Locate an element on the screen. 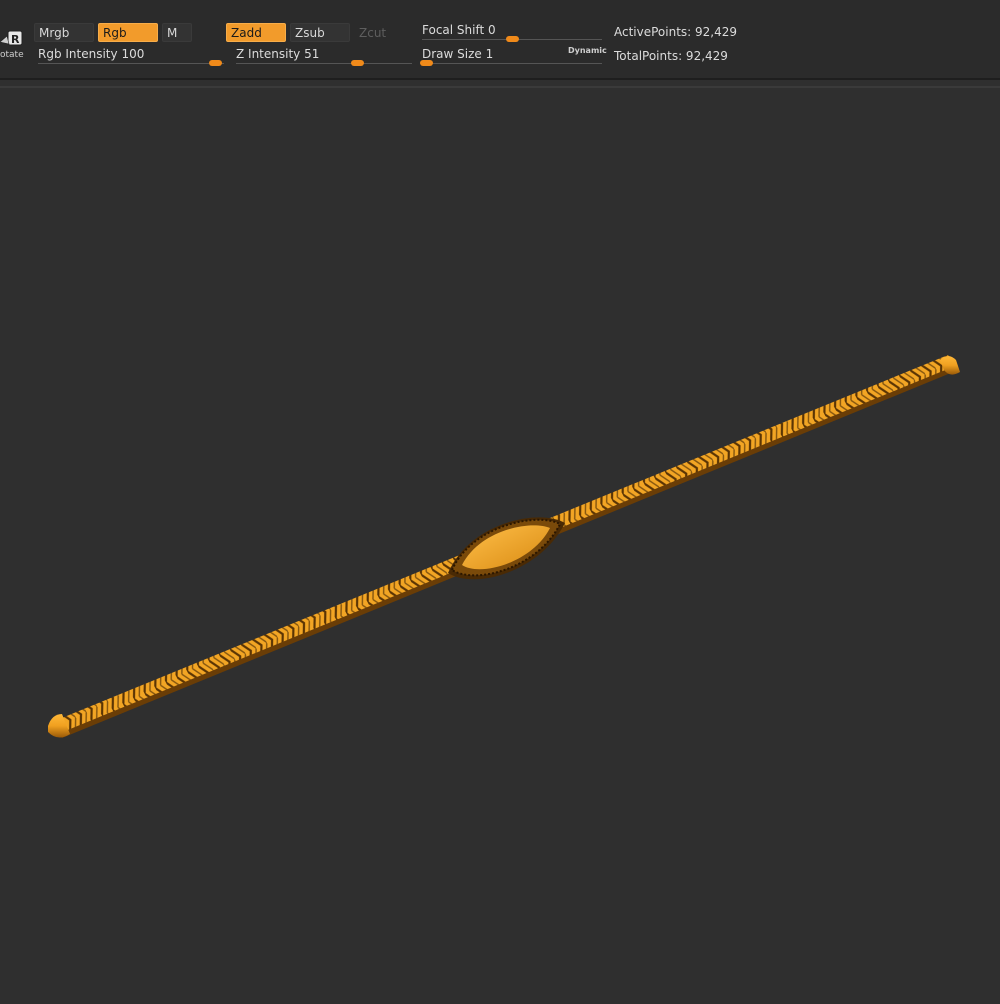 The height and width of the screenshot is (1004, 1000). active-points-readout: ActivePoints: 92,429 is located at coordinates (676, 32).